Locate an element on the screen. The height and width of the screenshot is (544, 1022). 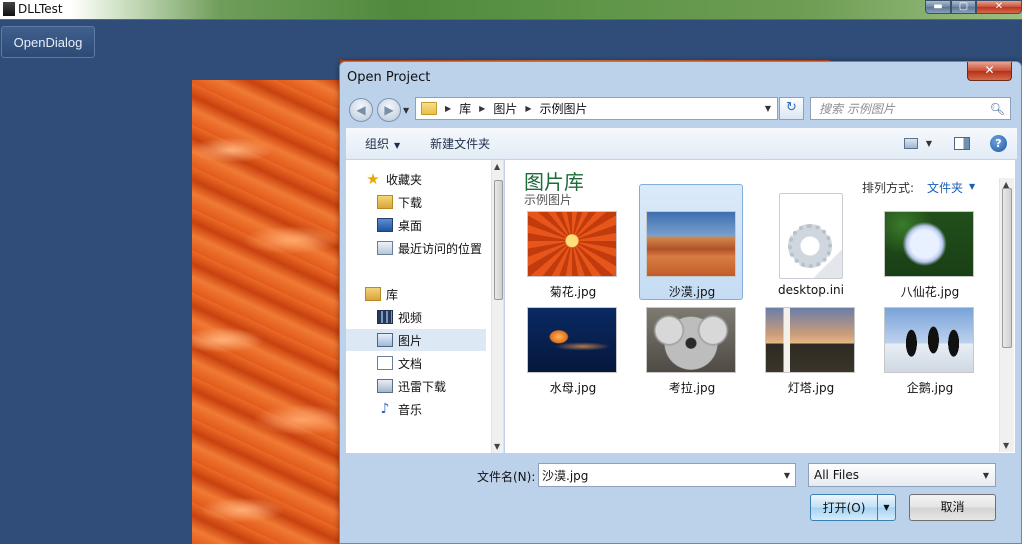
file-item-jellyfish: 水母.jpg is located at coordinates (572, 338).